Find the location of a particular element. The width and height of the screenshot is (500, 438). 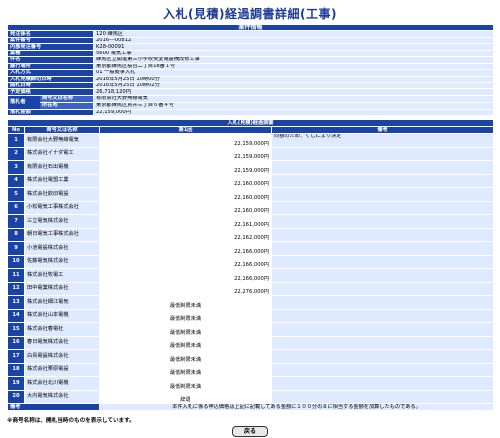

table-row: 11 株式会社牧電工 22,166,000円 is located at coordinates (250, 275).